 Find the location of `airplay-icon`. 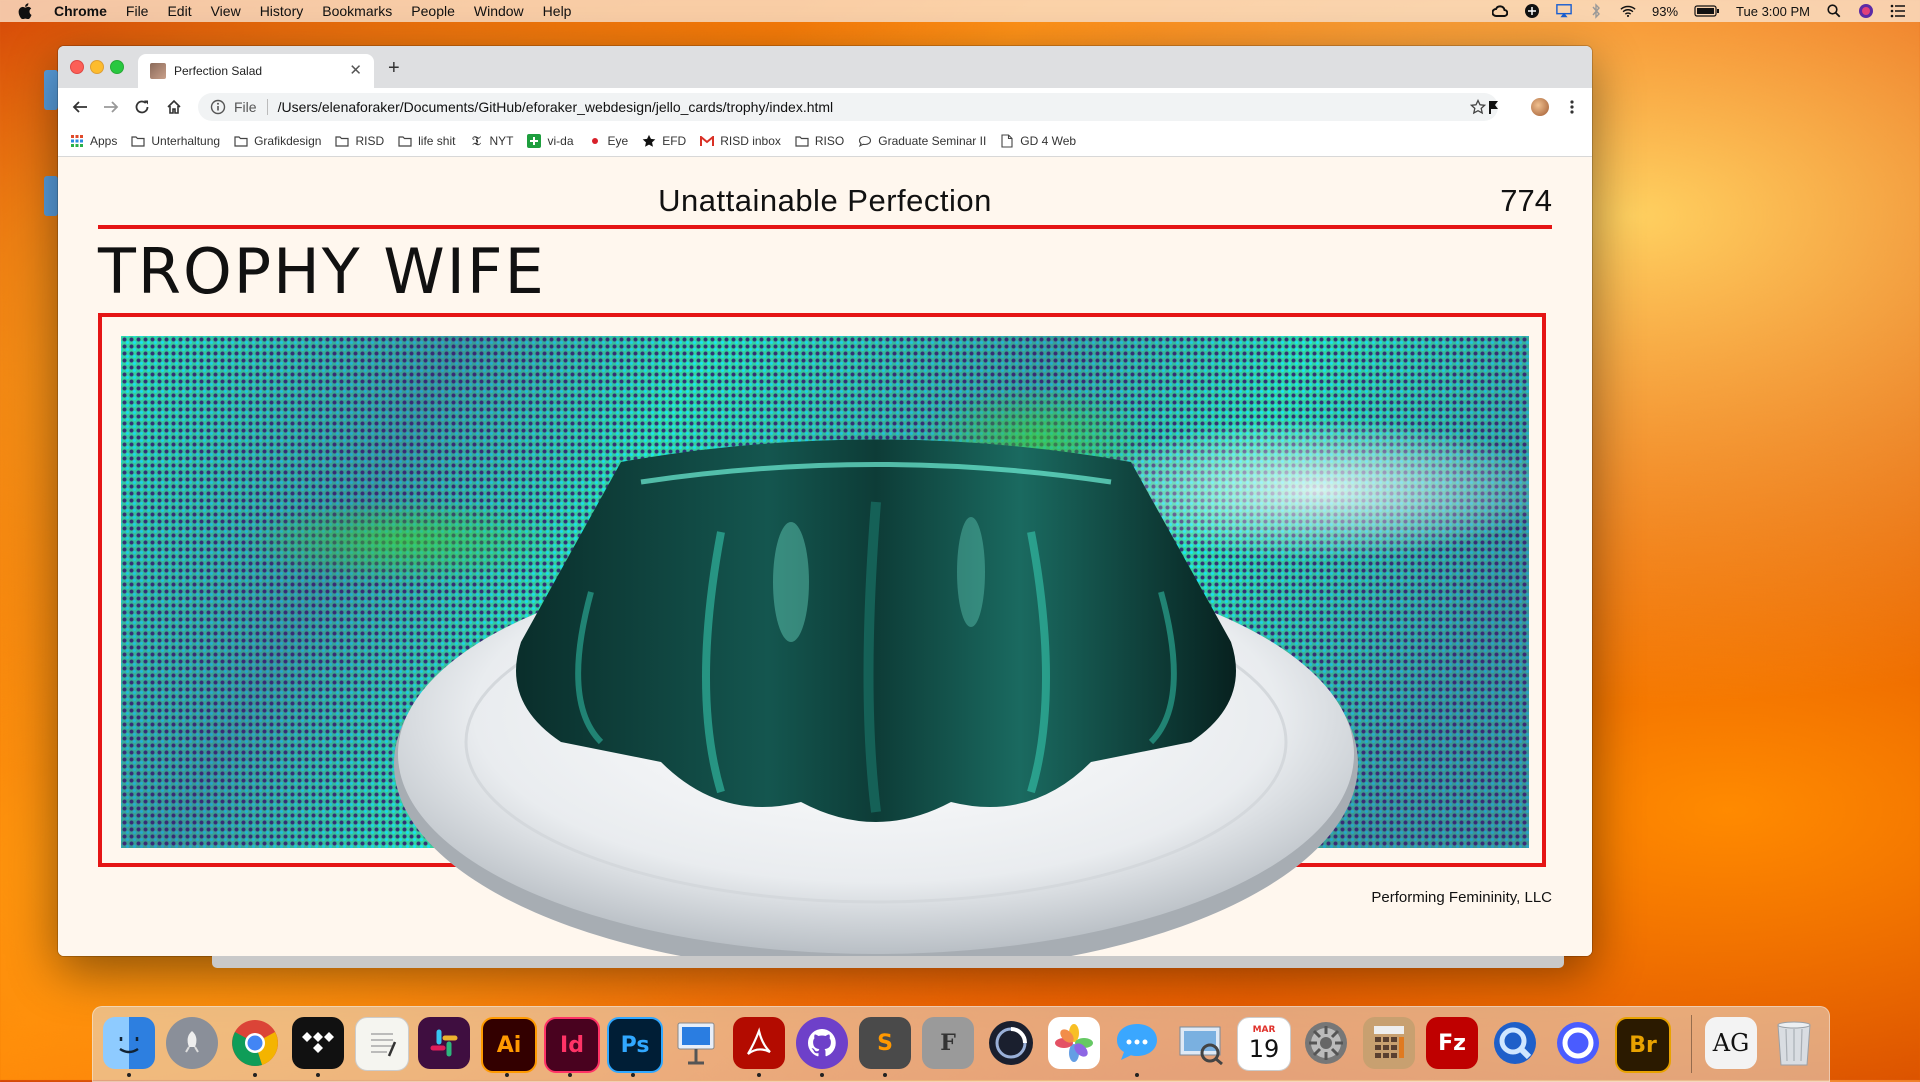

airplay-icon is located at coordinates (1564, 11).